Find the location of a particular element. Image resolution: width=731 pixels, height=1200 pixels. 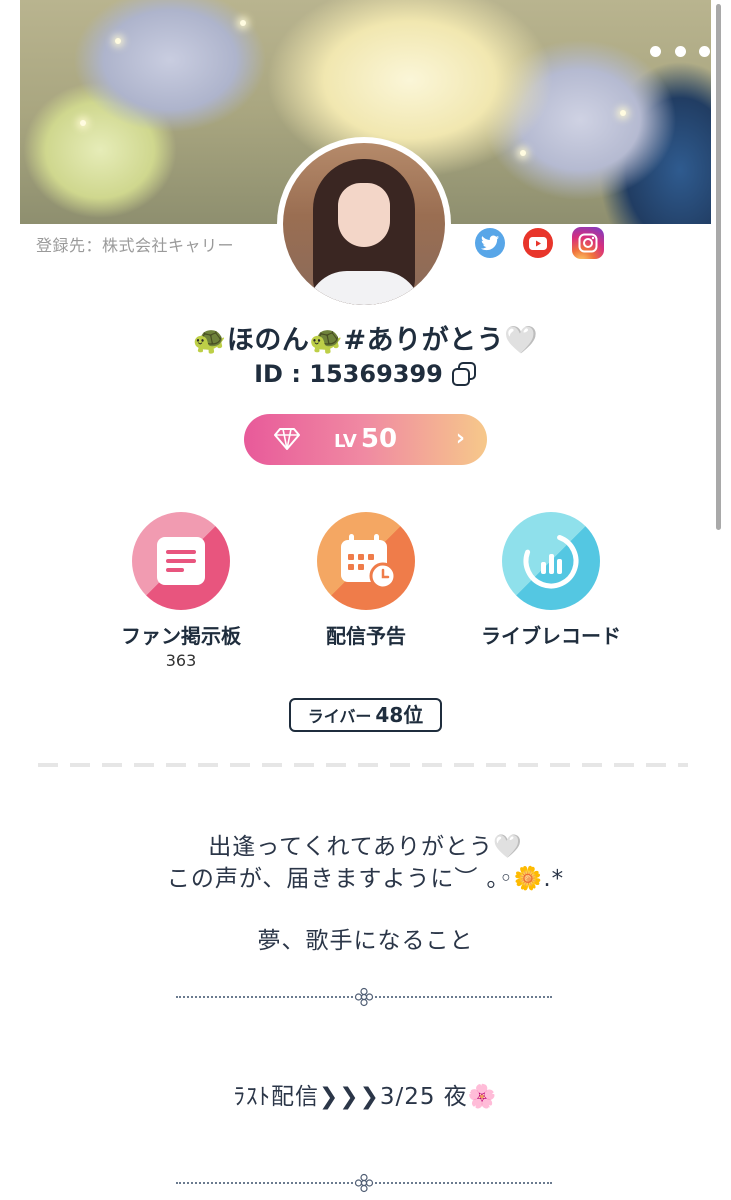

board-icon is located at coordinates (181, 561).